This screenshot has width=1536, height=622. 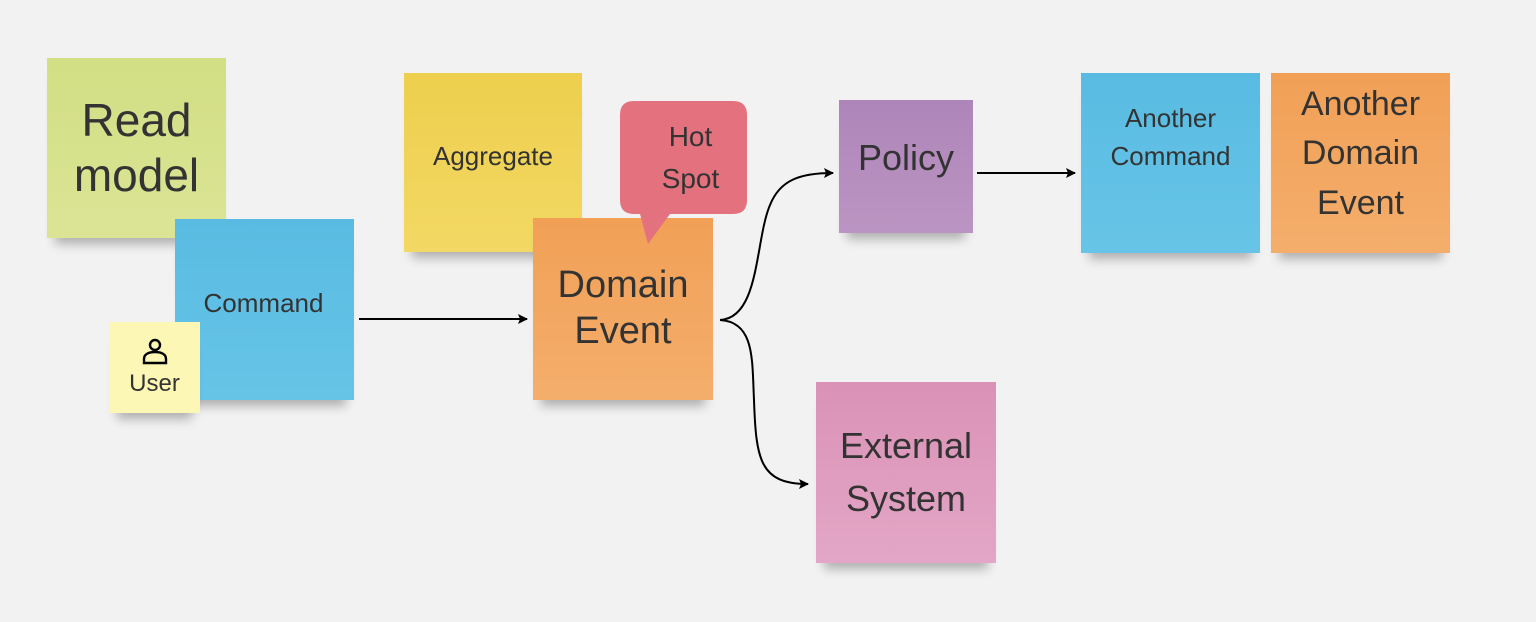 I want to click on read-model-note: Read model, so click(x=136, y=148).